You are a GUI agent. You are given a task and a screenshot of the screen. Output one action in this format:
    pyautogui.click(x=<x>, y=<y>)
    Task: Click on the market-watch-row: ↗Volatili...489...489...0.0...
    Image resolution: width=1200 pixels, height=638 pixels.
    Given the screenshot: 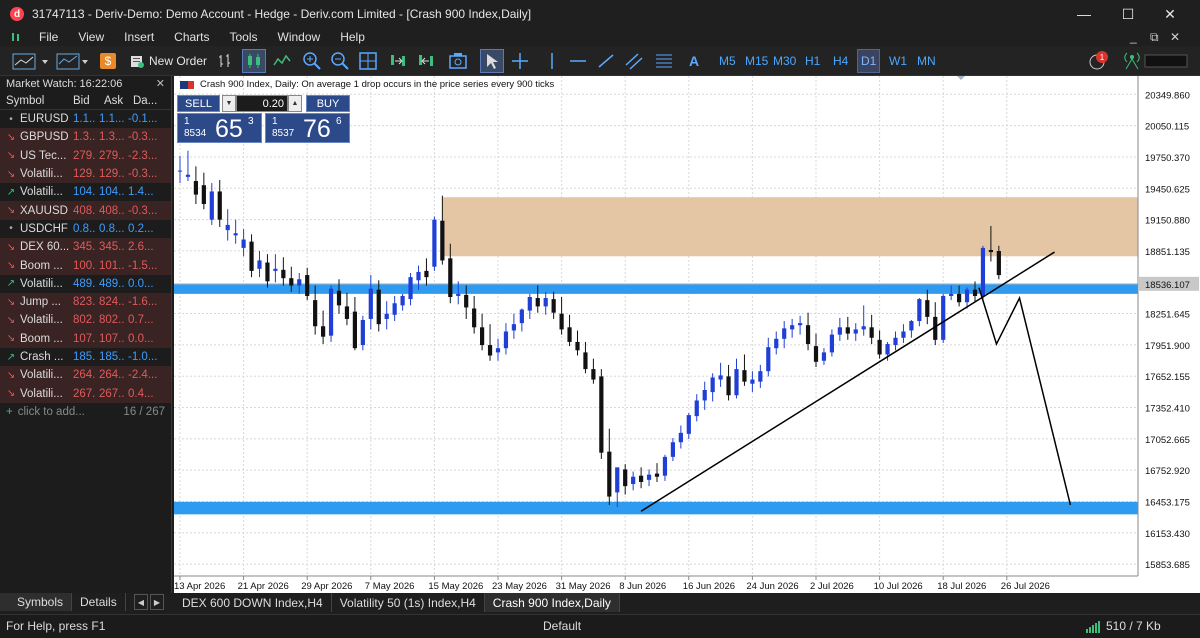 What is the action you would take?
    pyautogui.click(x=85, y=284)
    